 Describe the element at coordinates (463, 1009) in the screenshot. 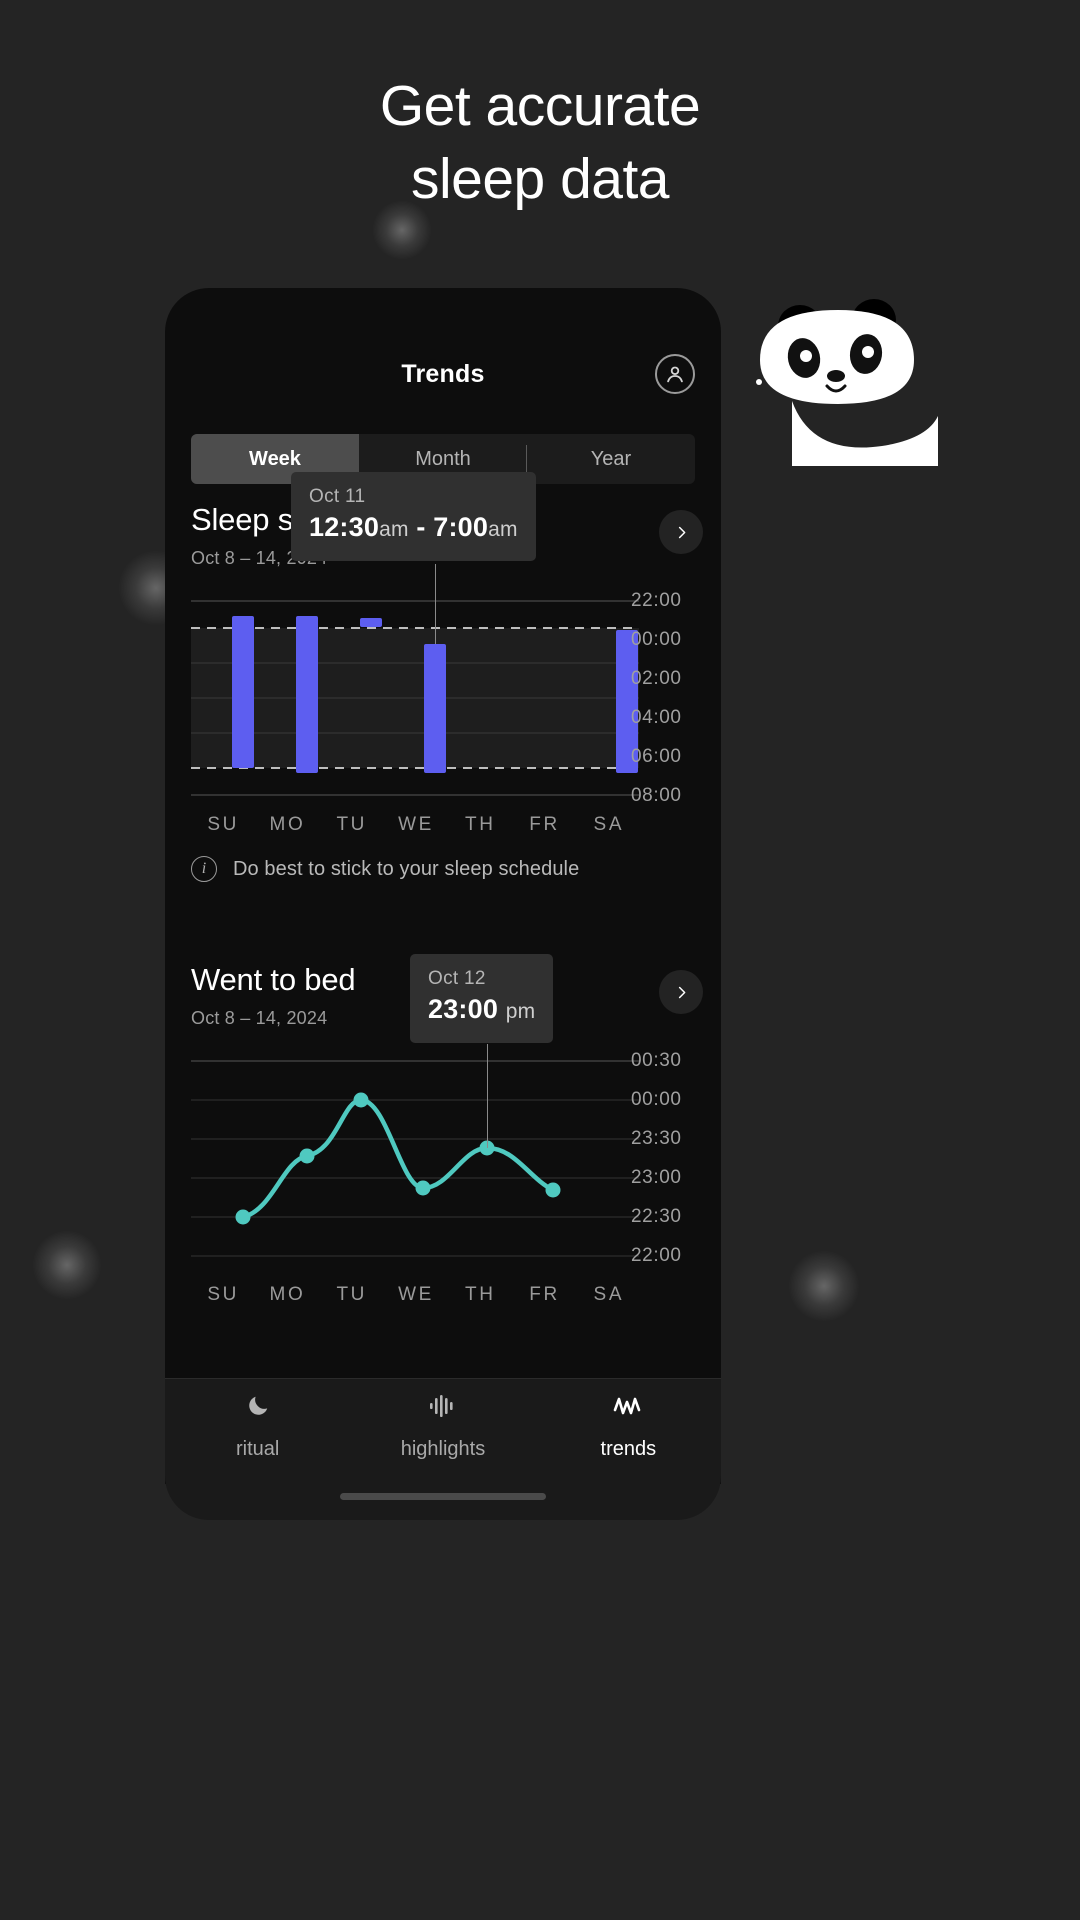

I see `tooltip-time: 23:00` at that location.